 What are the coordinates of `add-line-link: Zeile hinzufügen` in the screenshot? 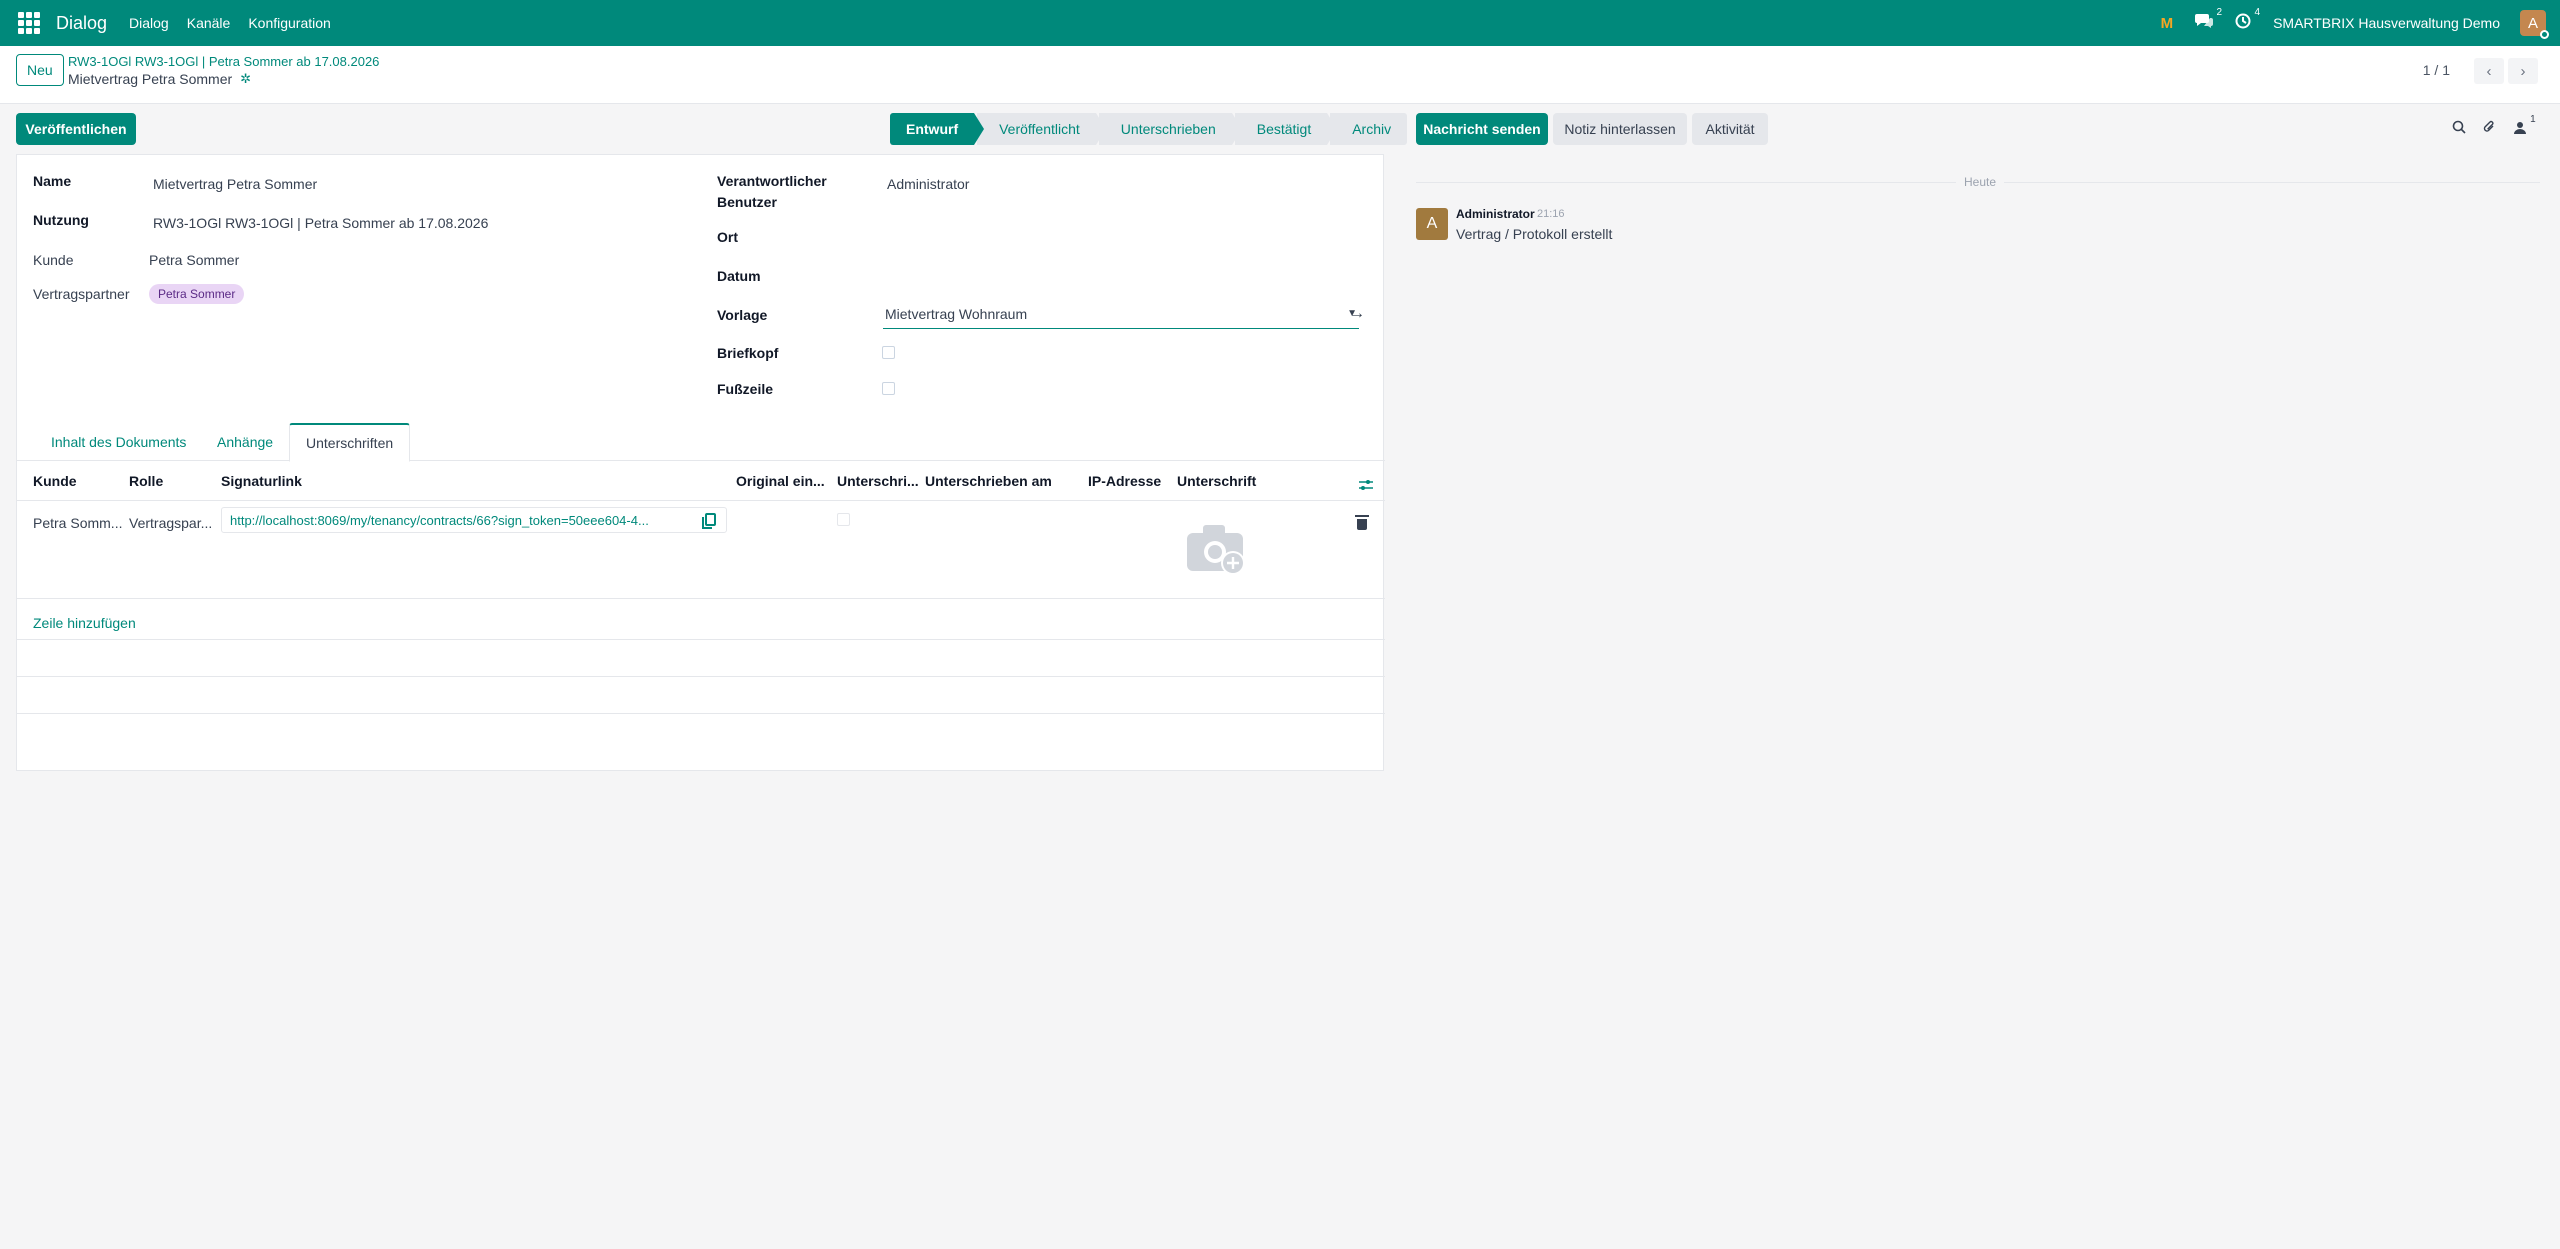 It's located at (84, 623).